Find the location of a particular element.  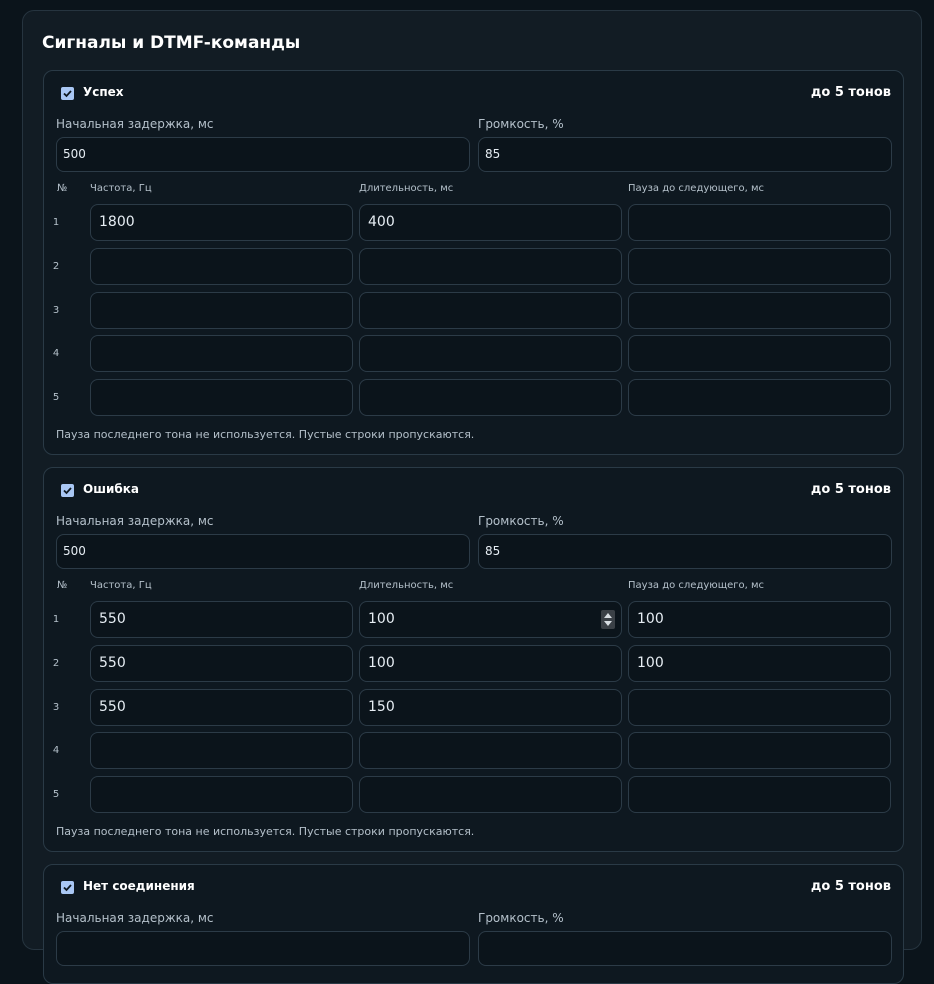

card-header: Успех до 5 тонов is located at coordinates (473, 93).